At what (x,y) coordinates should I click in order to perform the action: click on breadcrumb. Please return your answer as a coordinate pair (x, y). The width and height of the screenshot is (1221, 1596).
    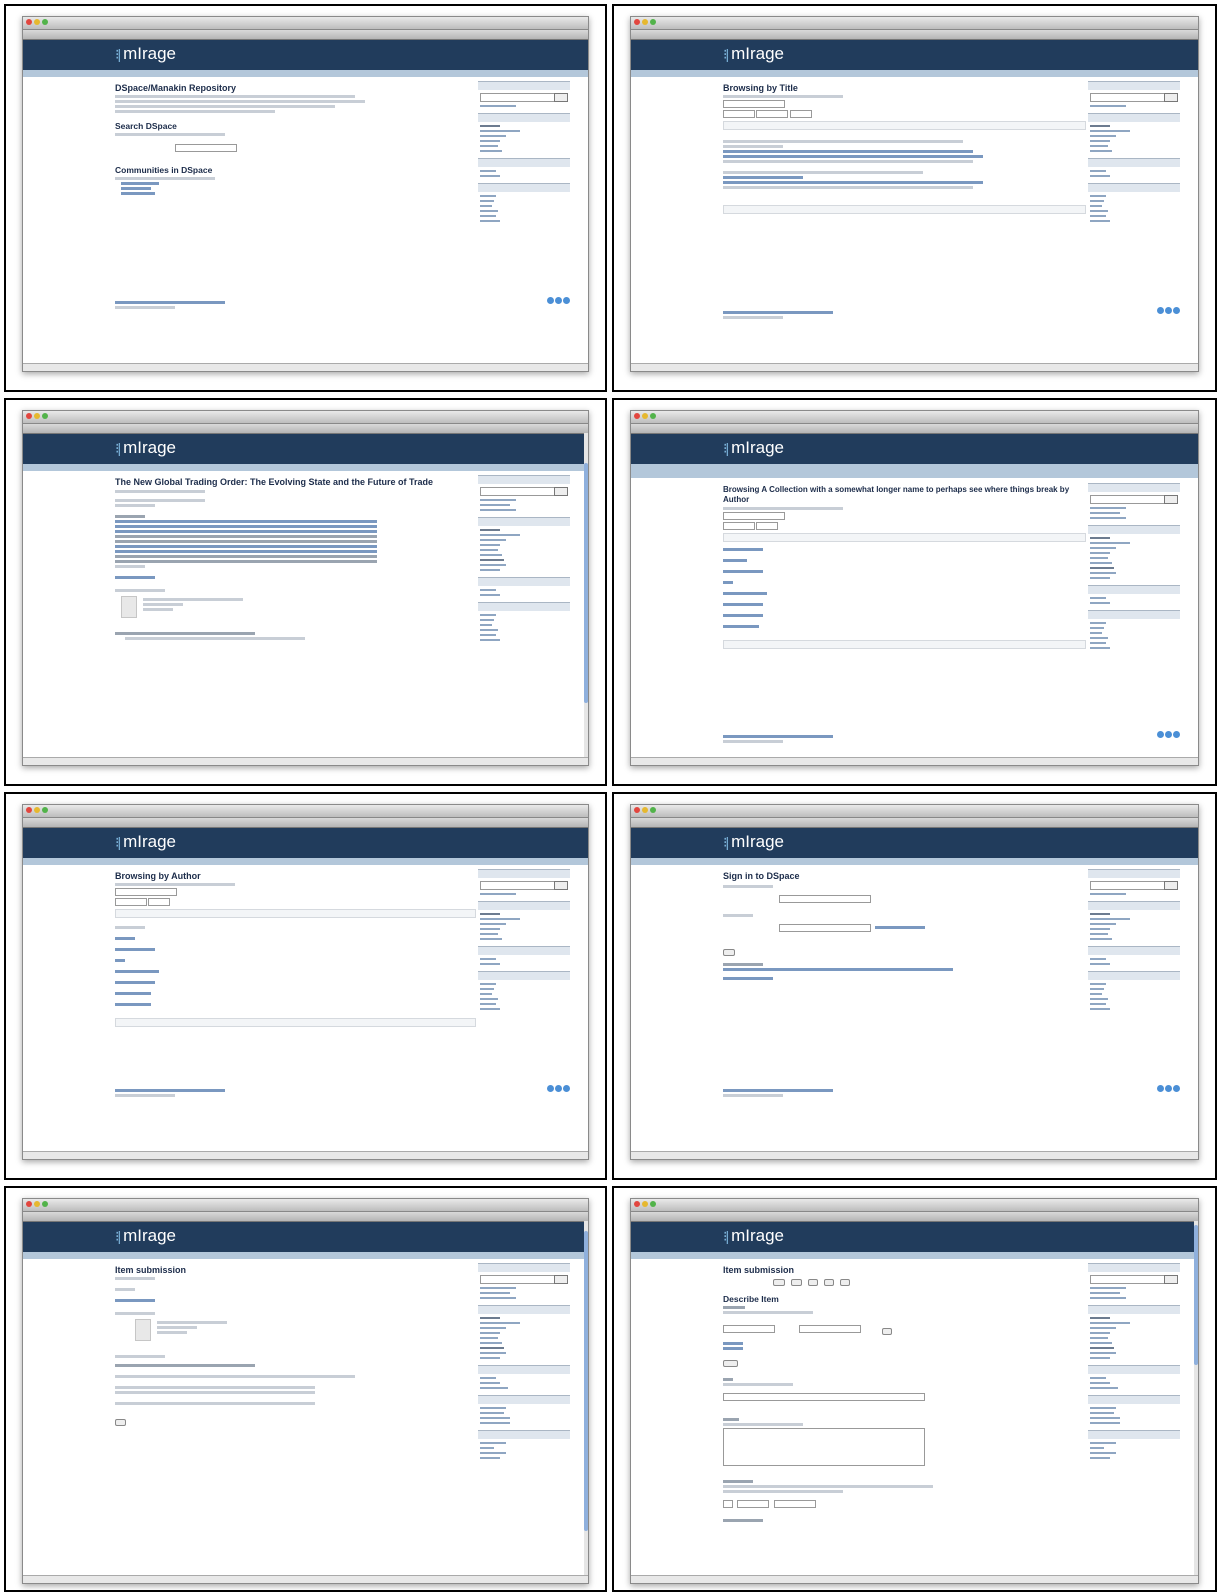
    Looking at the image, I should click on (305, 73).